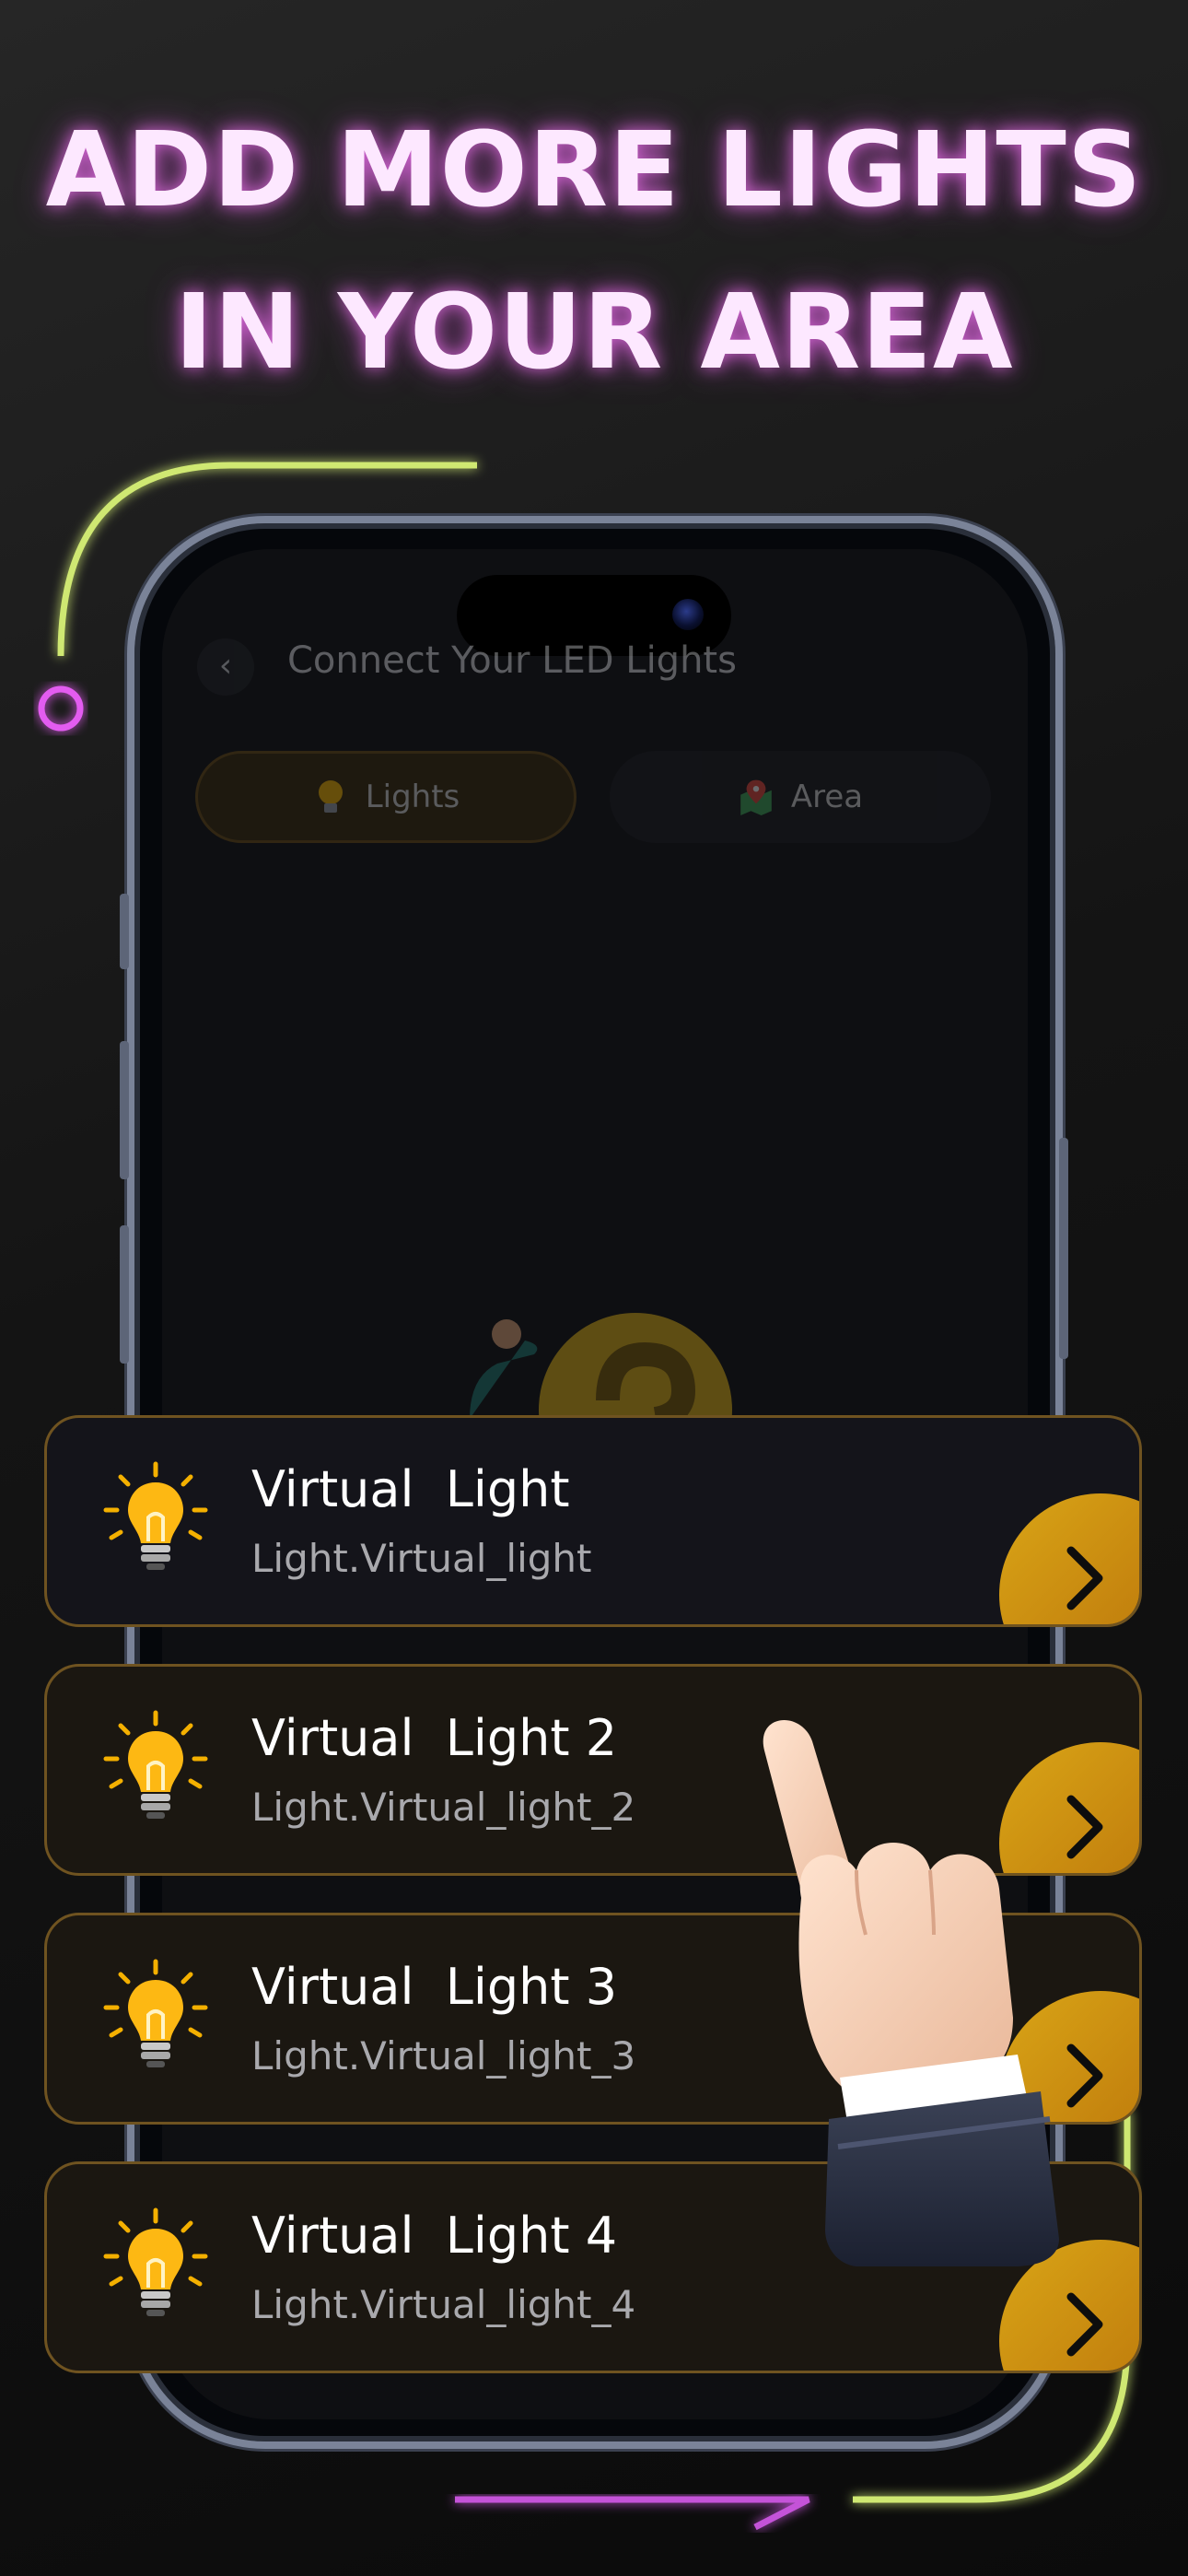 The height and width of the screenshot is (2576, 1188). I want to click on tab-lights-label: Lights, so click(412, 797).